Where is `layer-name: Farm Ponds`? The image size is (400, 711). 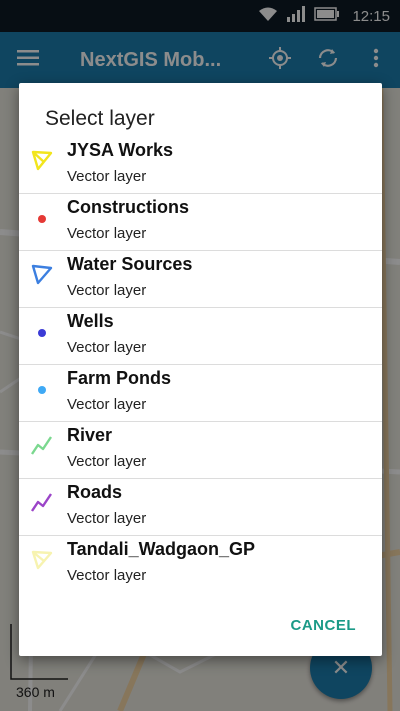
layer-name: Farm Ponds is located at coordinates (119, 378).